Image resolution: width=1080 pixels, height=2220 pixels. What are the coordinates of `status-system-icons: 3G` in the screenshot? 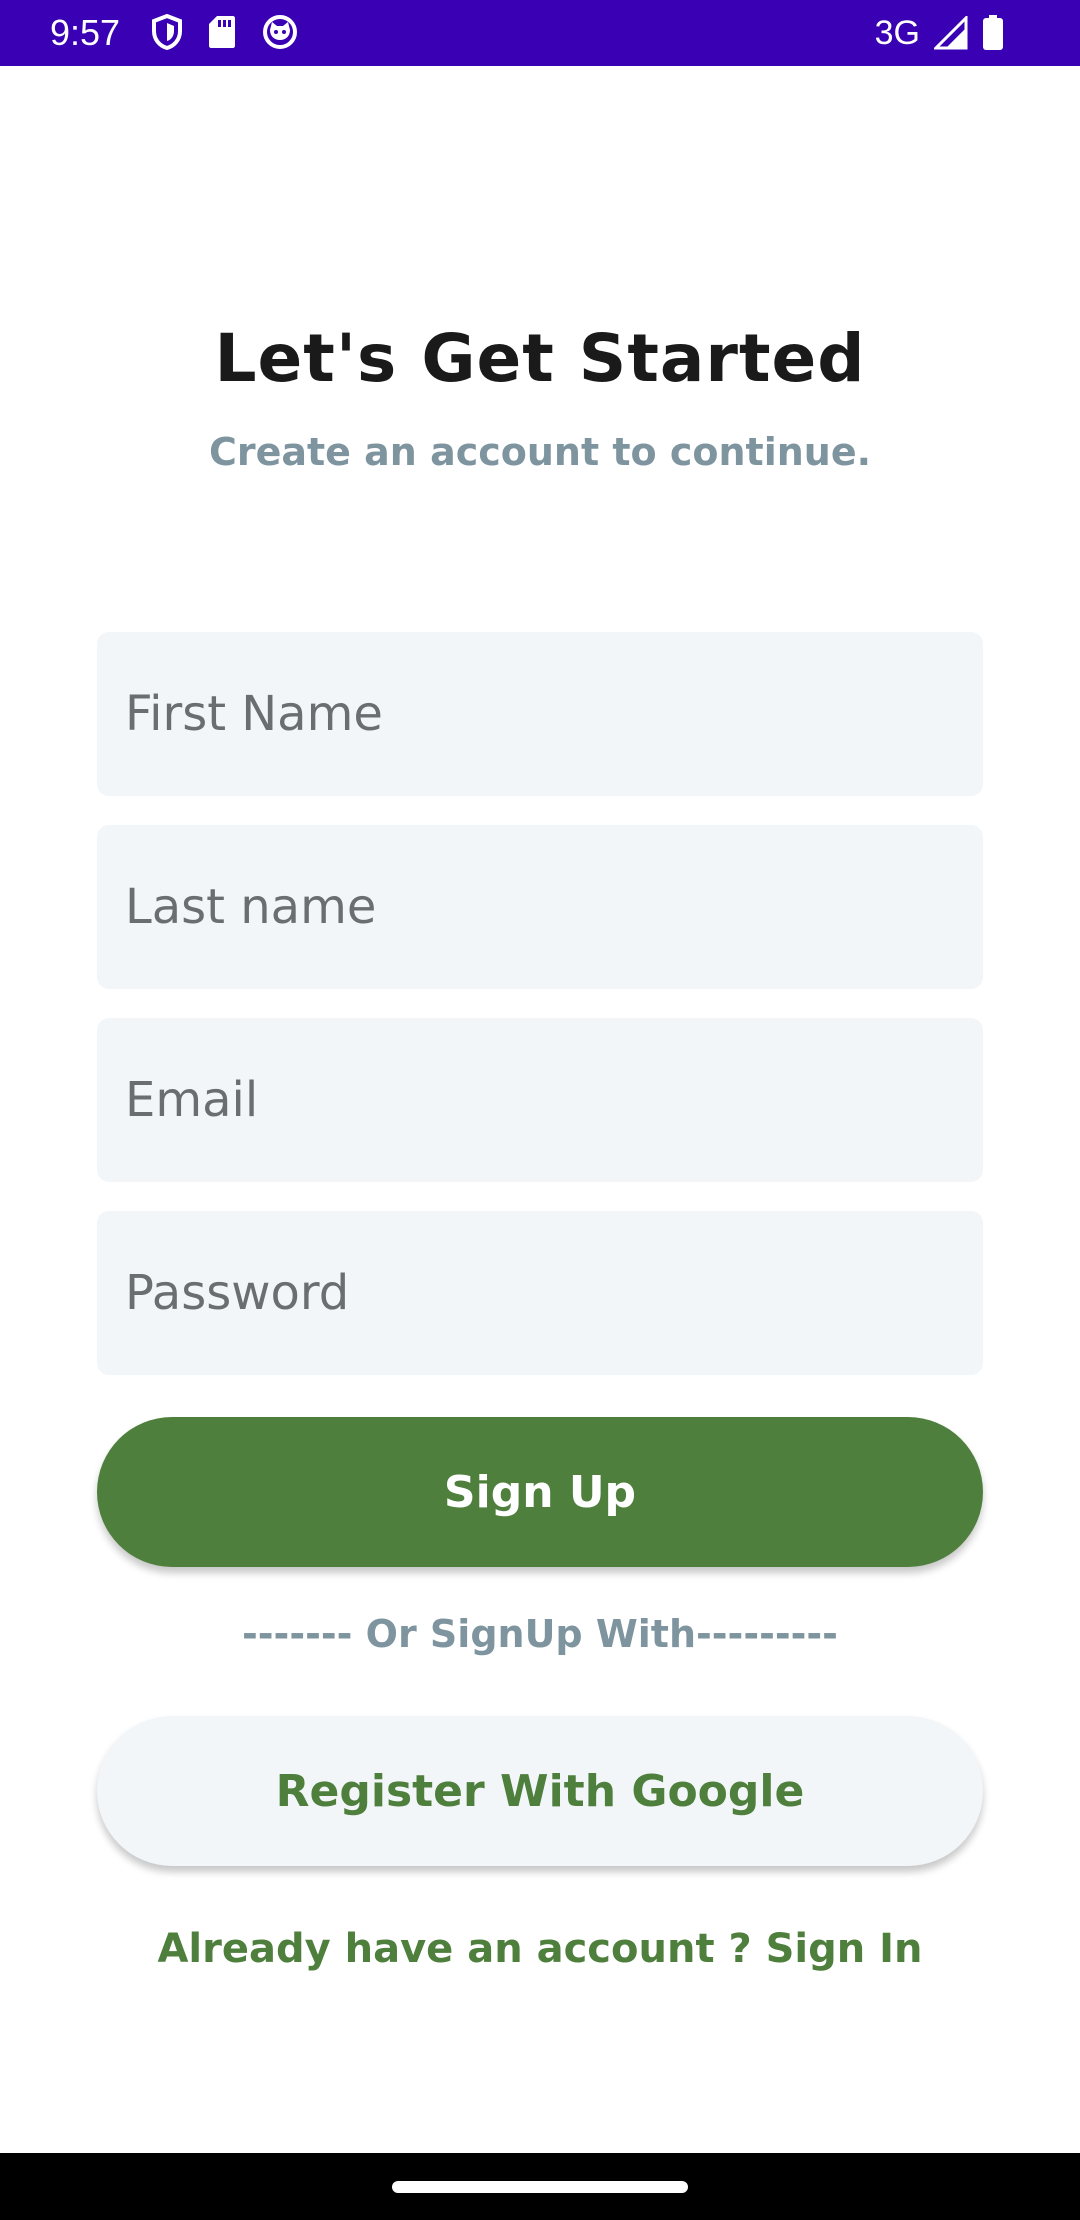 It's located at (939, 33).